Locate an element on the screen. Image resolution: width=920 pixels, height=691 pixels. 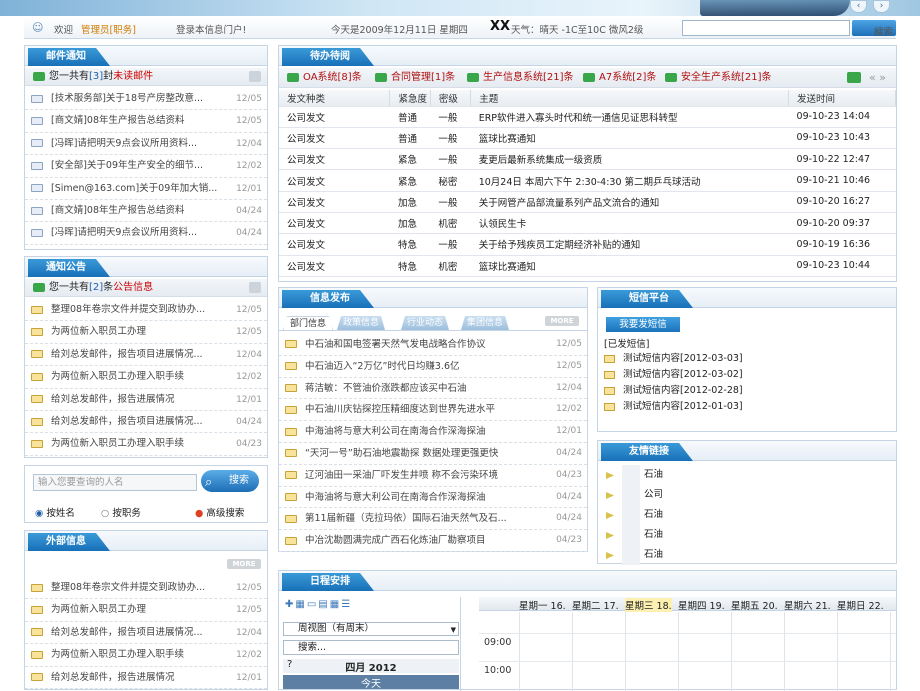
mail-item: [冯晖]请把明天9点会议所用资料... 12/04 is located at coordinates (146, 144).